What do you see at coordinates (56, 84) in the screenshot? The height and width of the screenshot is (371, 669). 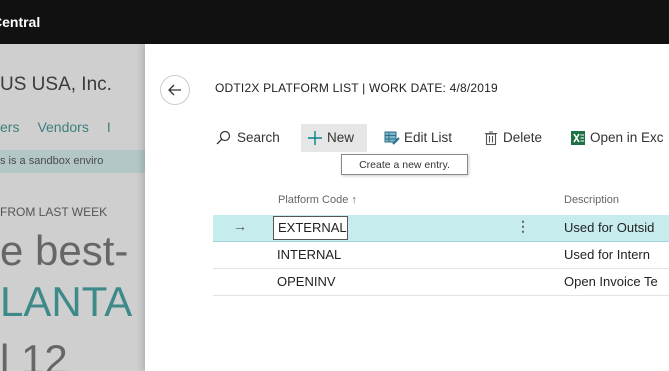 I see `company-name: US USA, Inc.` at bounding box center [56, 84].